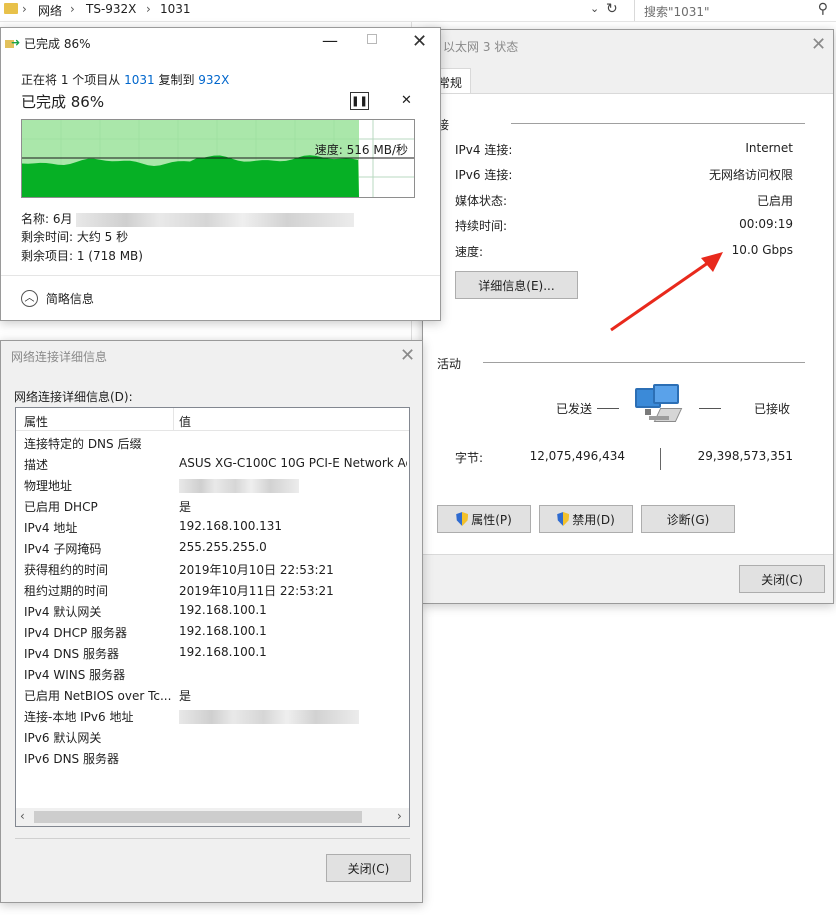 The height and width of the screenshot is (915, 836). Describe the element at coordinates (71, 759) in the screenshot. I see `property-name: IPv6 DNS 服务器` at that location.